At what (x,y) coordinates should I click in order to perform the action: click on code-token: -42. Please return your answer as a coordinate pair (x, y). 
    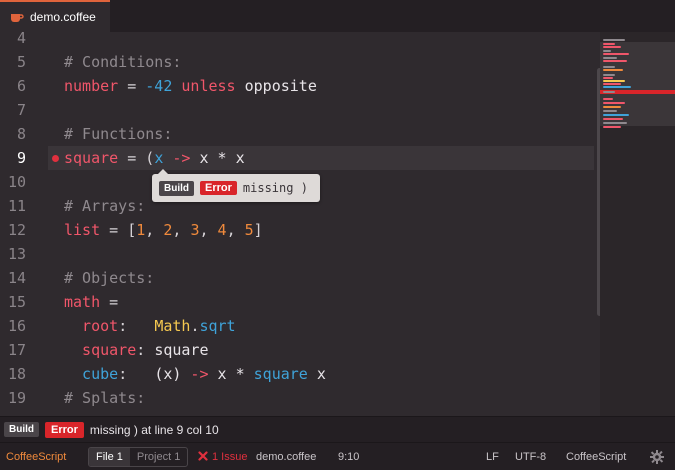
    Looking at the image, I should click on (159, 86).